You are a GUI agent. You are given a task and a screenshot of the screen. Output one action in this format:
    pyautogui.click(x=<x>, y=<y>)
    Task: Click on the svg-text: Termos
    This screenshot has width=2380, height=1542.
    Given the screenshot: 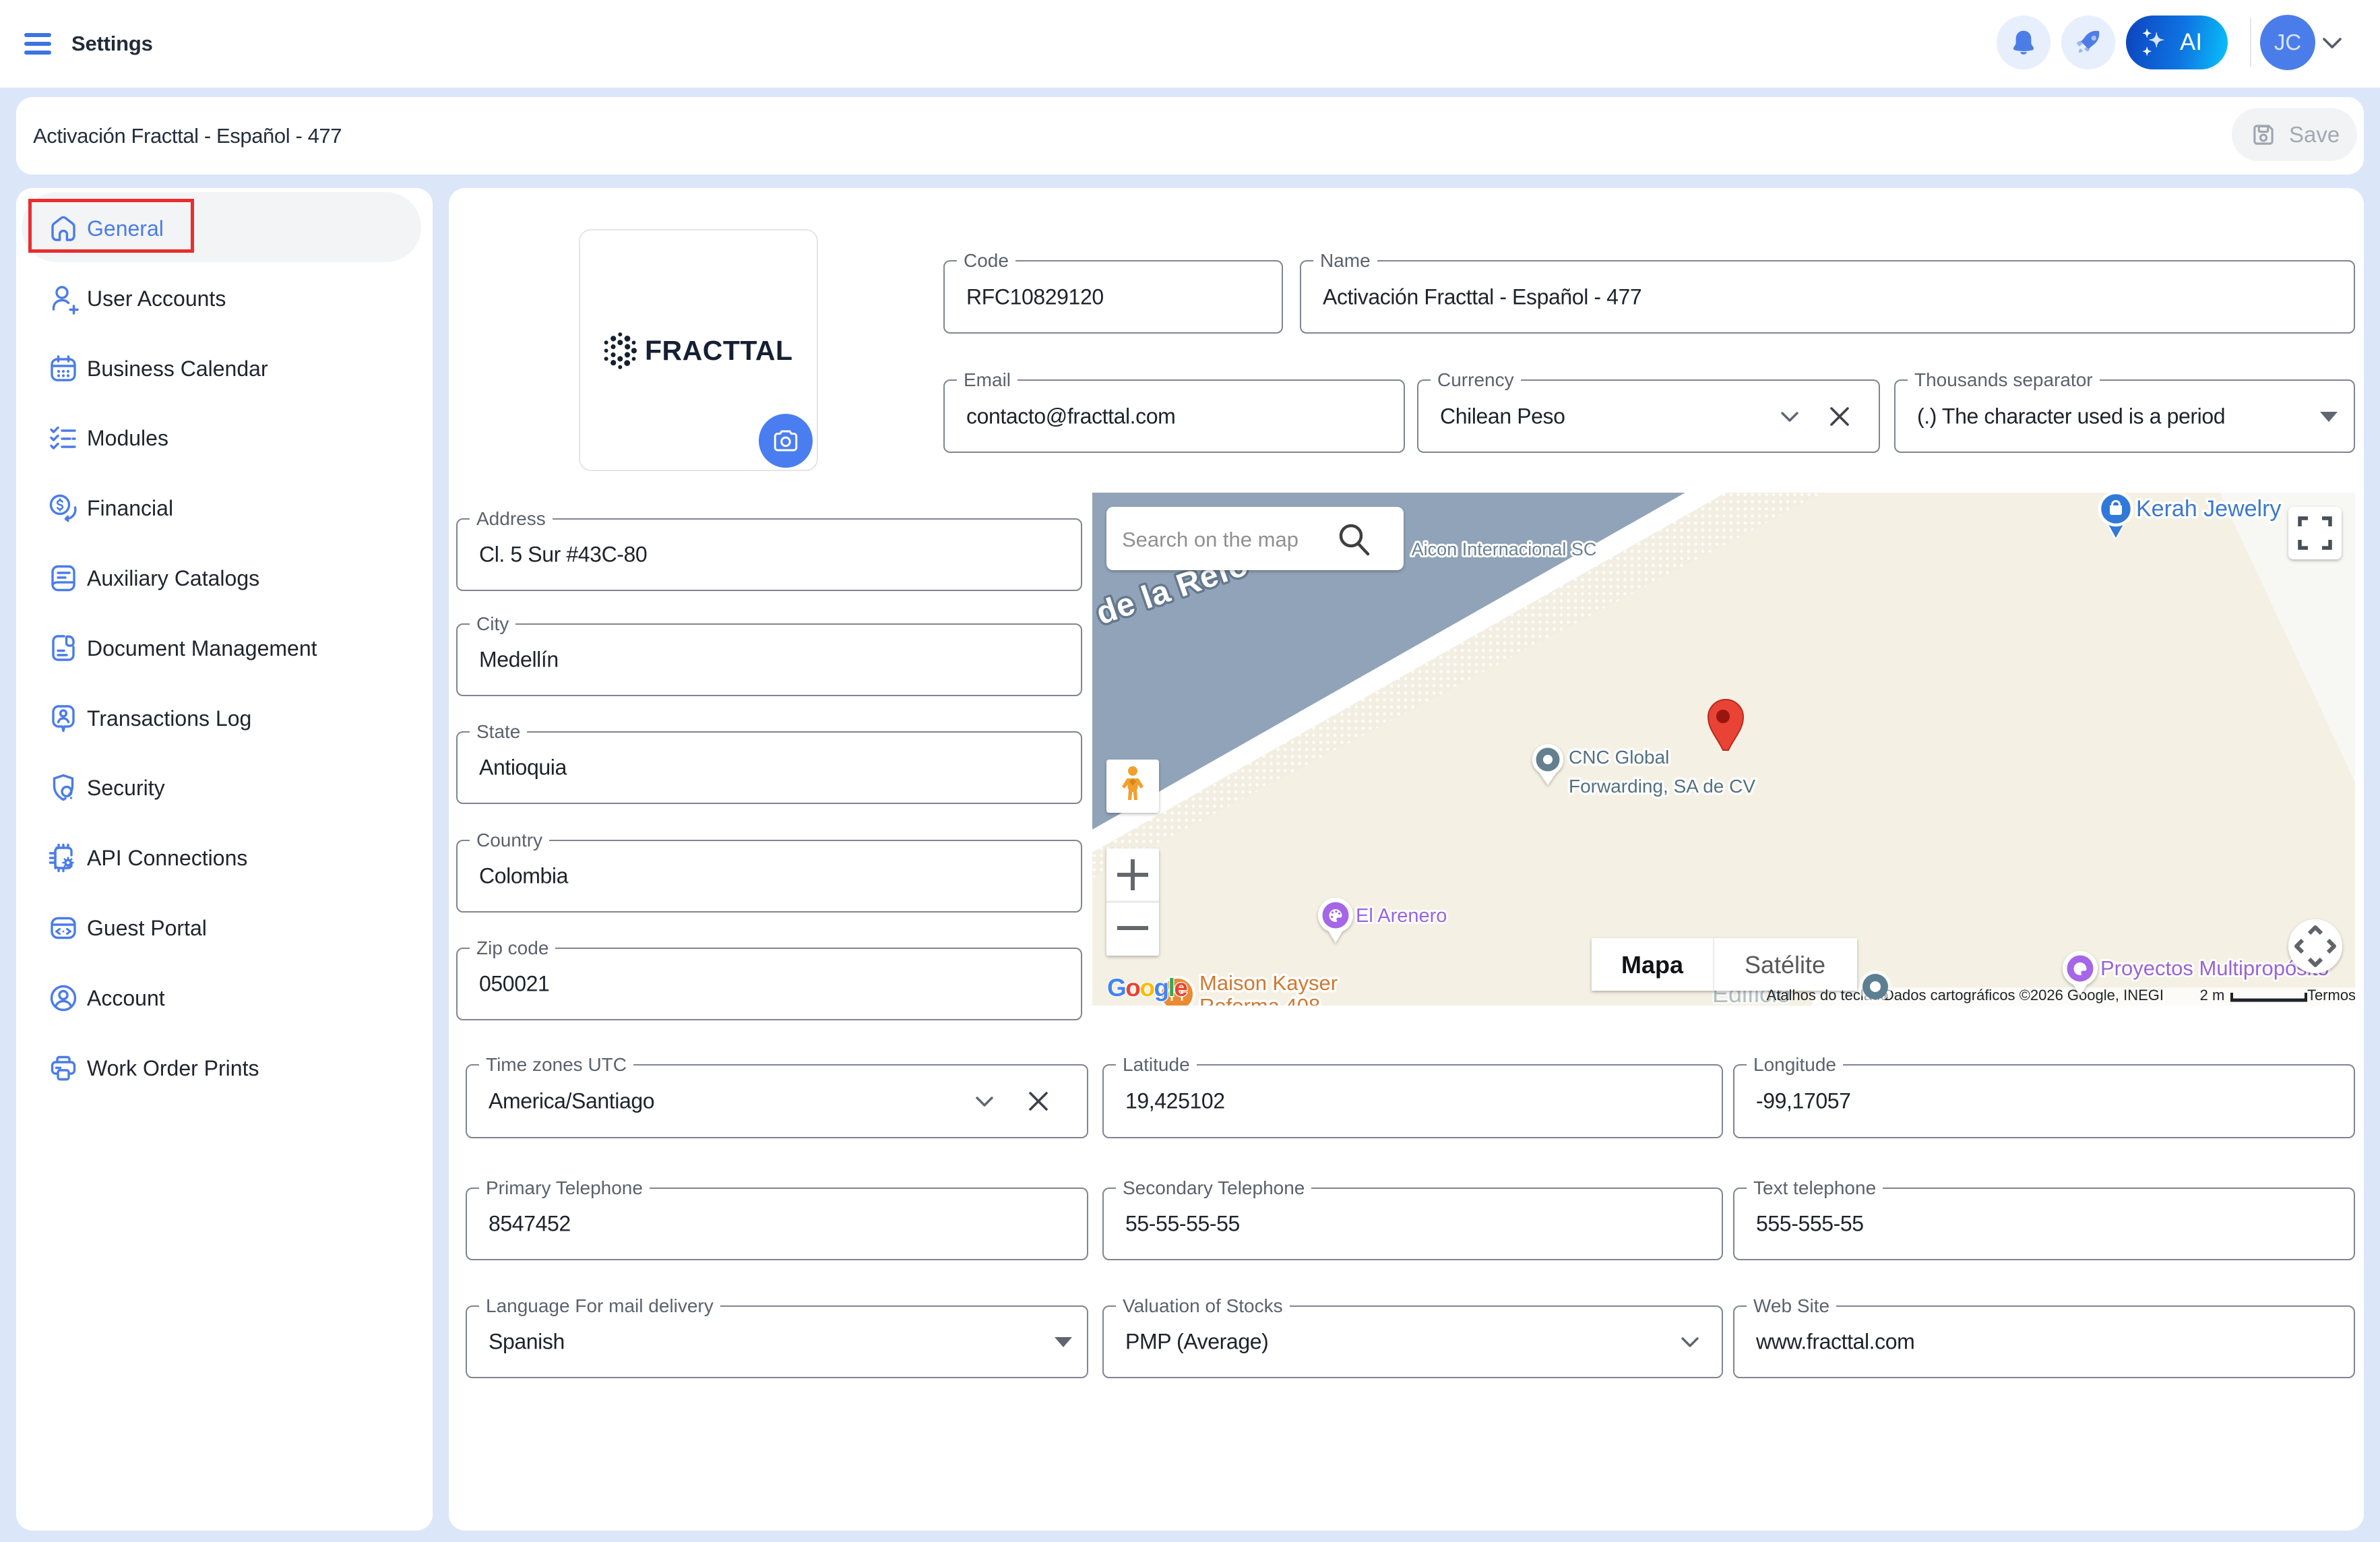 What is the action you would take?
    pyautogui.click(x=2331, y=995)
    